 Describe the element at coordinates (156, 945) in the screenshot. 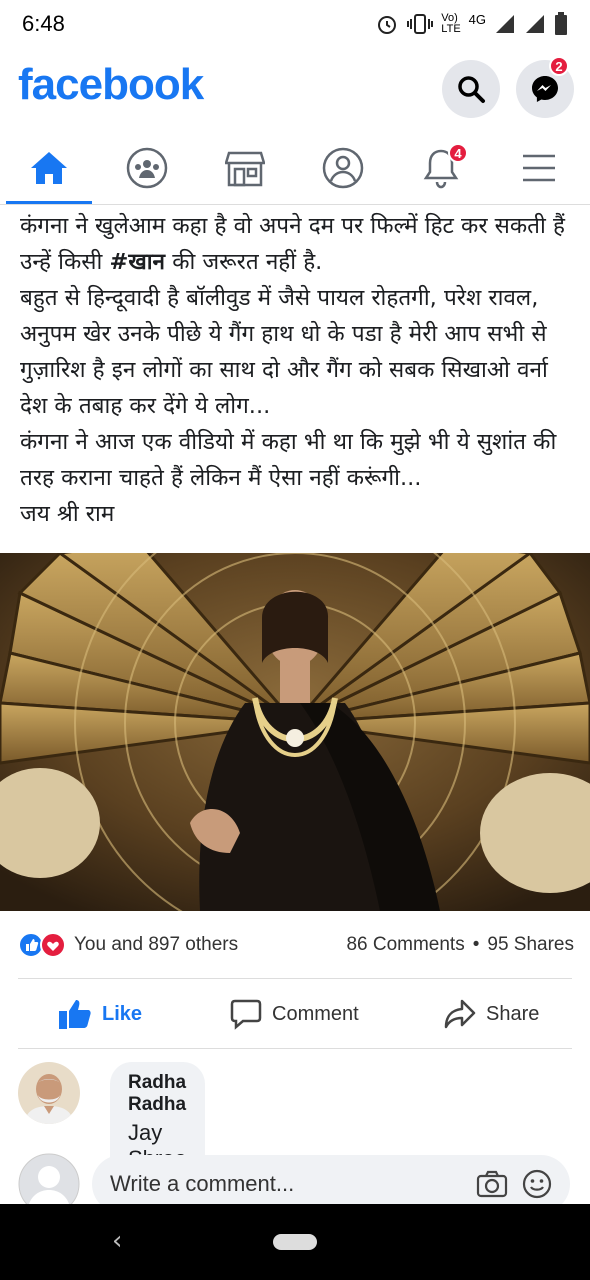

I see `reactions-count: You and 897 others` at that location.